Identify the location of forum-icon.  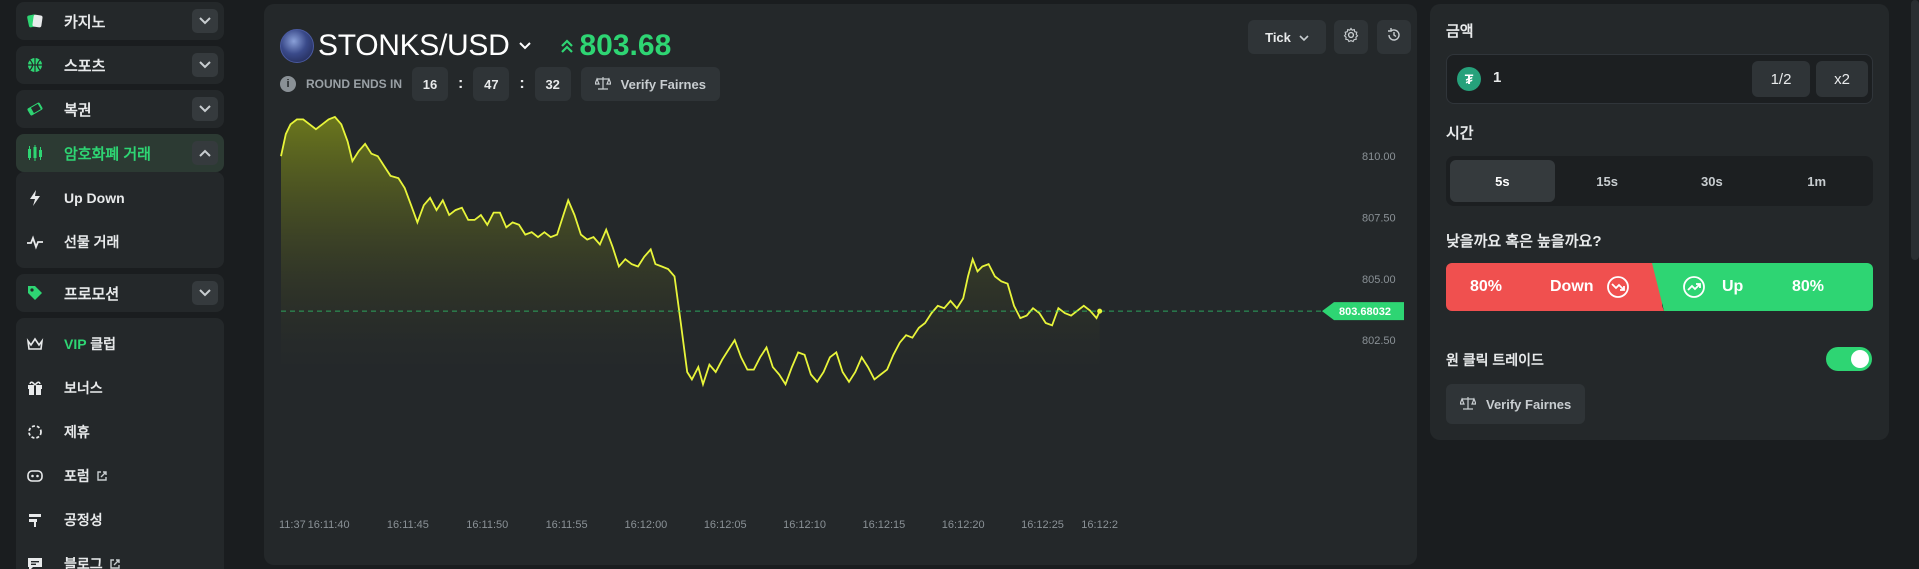
(35, 476).